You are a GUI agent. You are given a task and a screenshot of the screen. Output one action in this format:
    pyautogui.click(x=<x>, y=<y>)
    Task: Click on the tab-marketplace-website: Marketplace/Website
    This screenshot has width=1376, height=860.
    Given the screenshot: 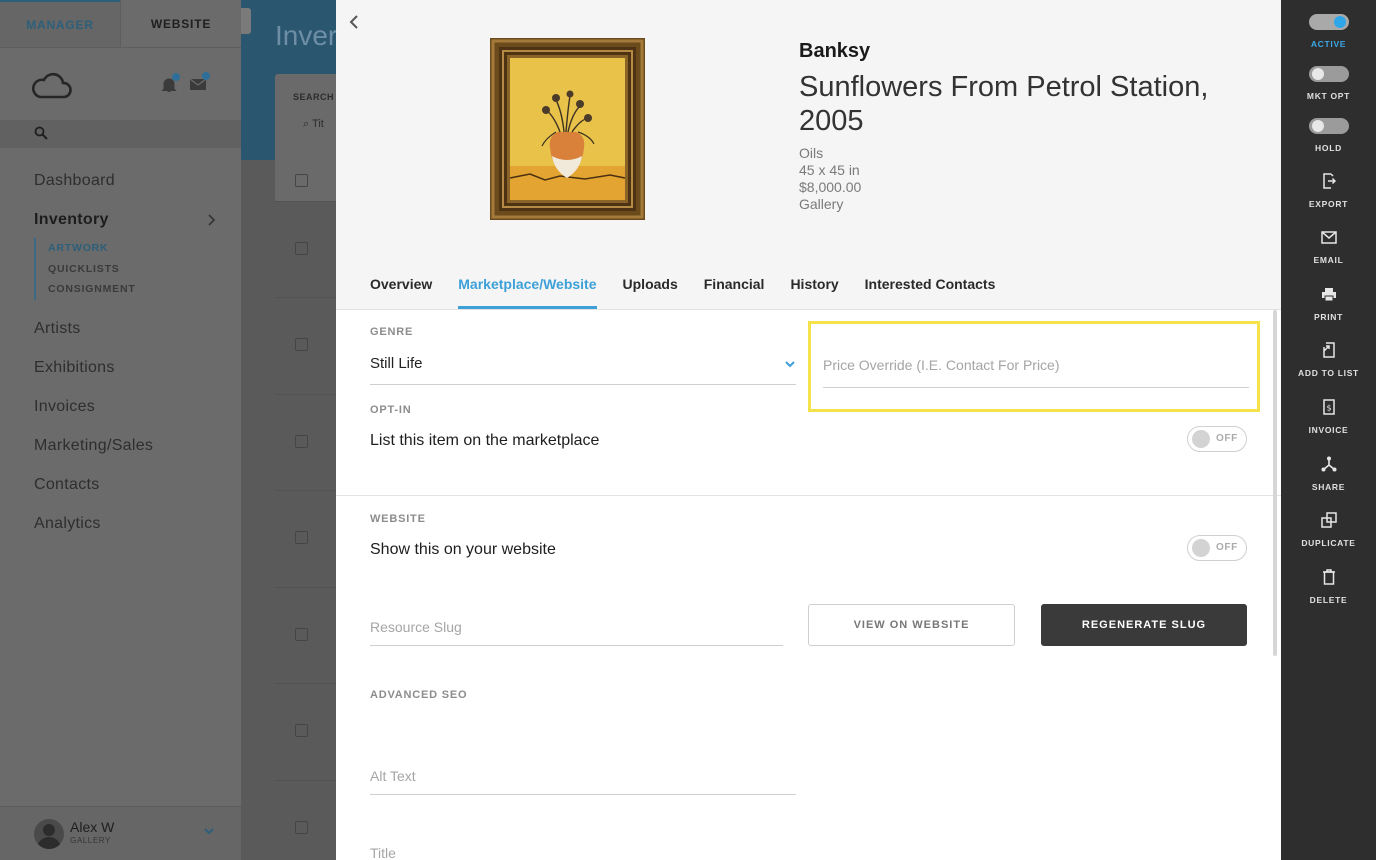 What is the action you would take?
    pyautogui.click(x=527, y=285)
    